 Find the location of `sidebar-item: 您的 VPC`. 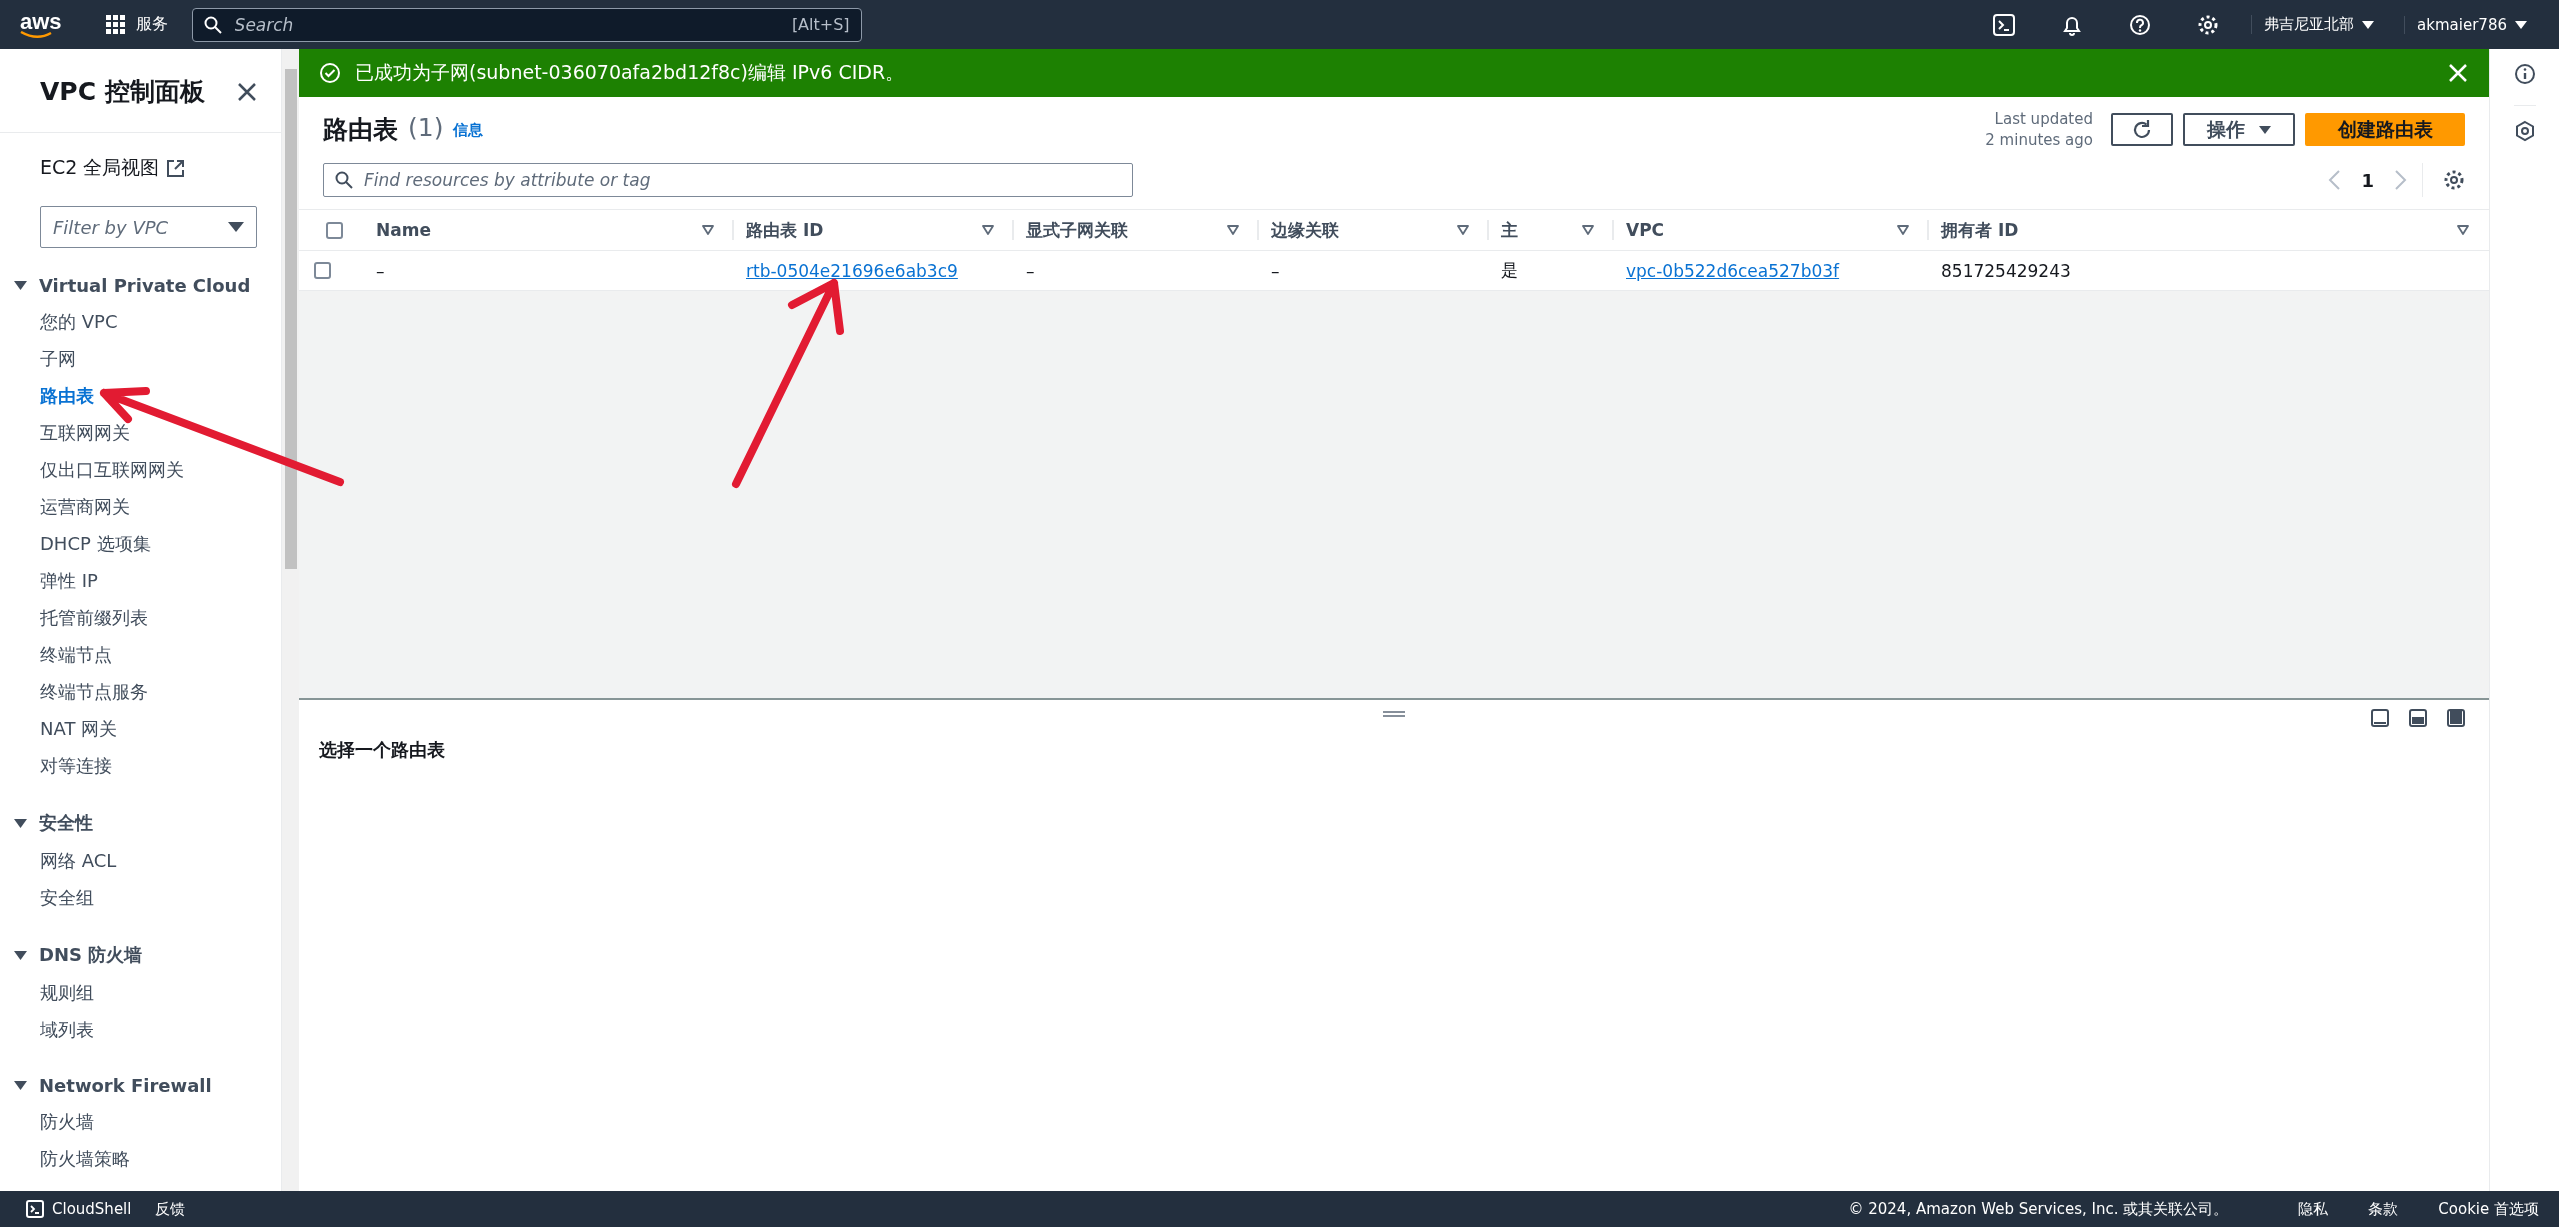

sidebar-item: 您的 VPC is located at coordinates (140, 321).